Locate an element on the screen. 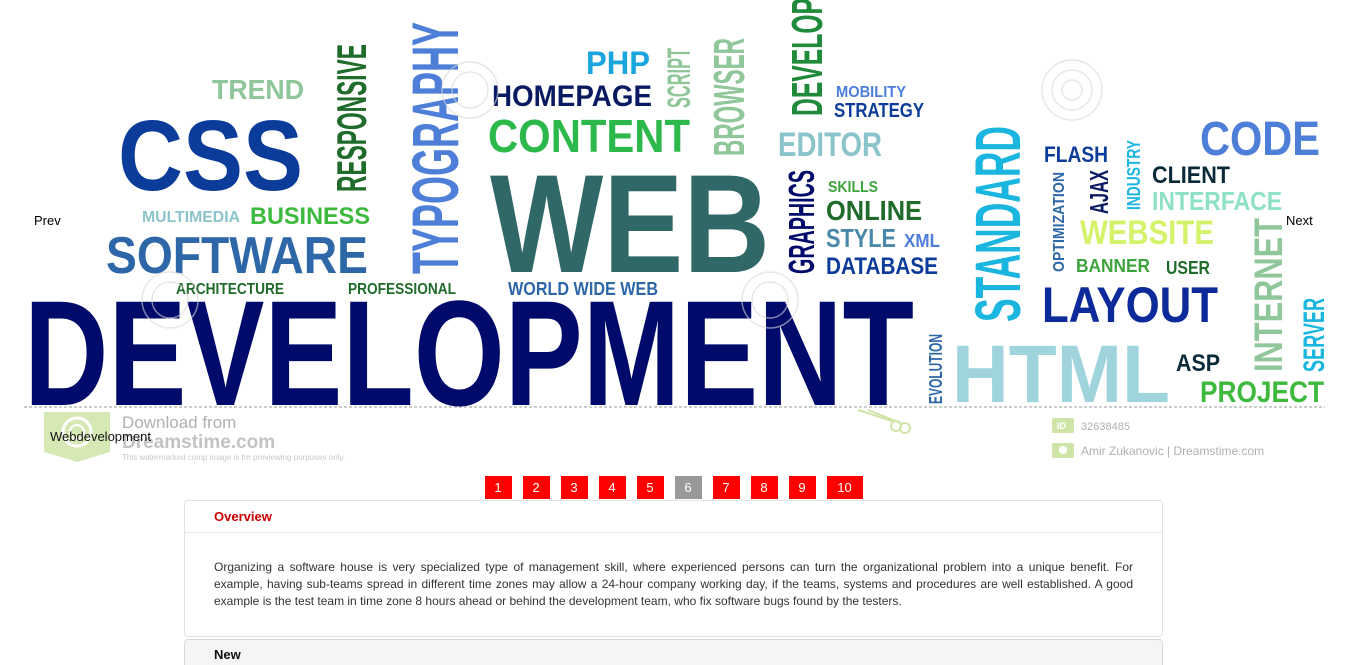  slider-prev-link: Prev is located at coordinates (47, 220).